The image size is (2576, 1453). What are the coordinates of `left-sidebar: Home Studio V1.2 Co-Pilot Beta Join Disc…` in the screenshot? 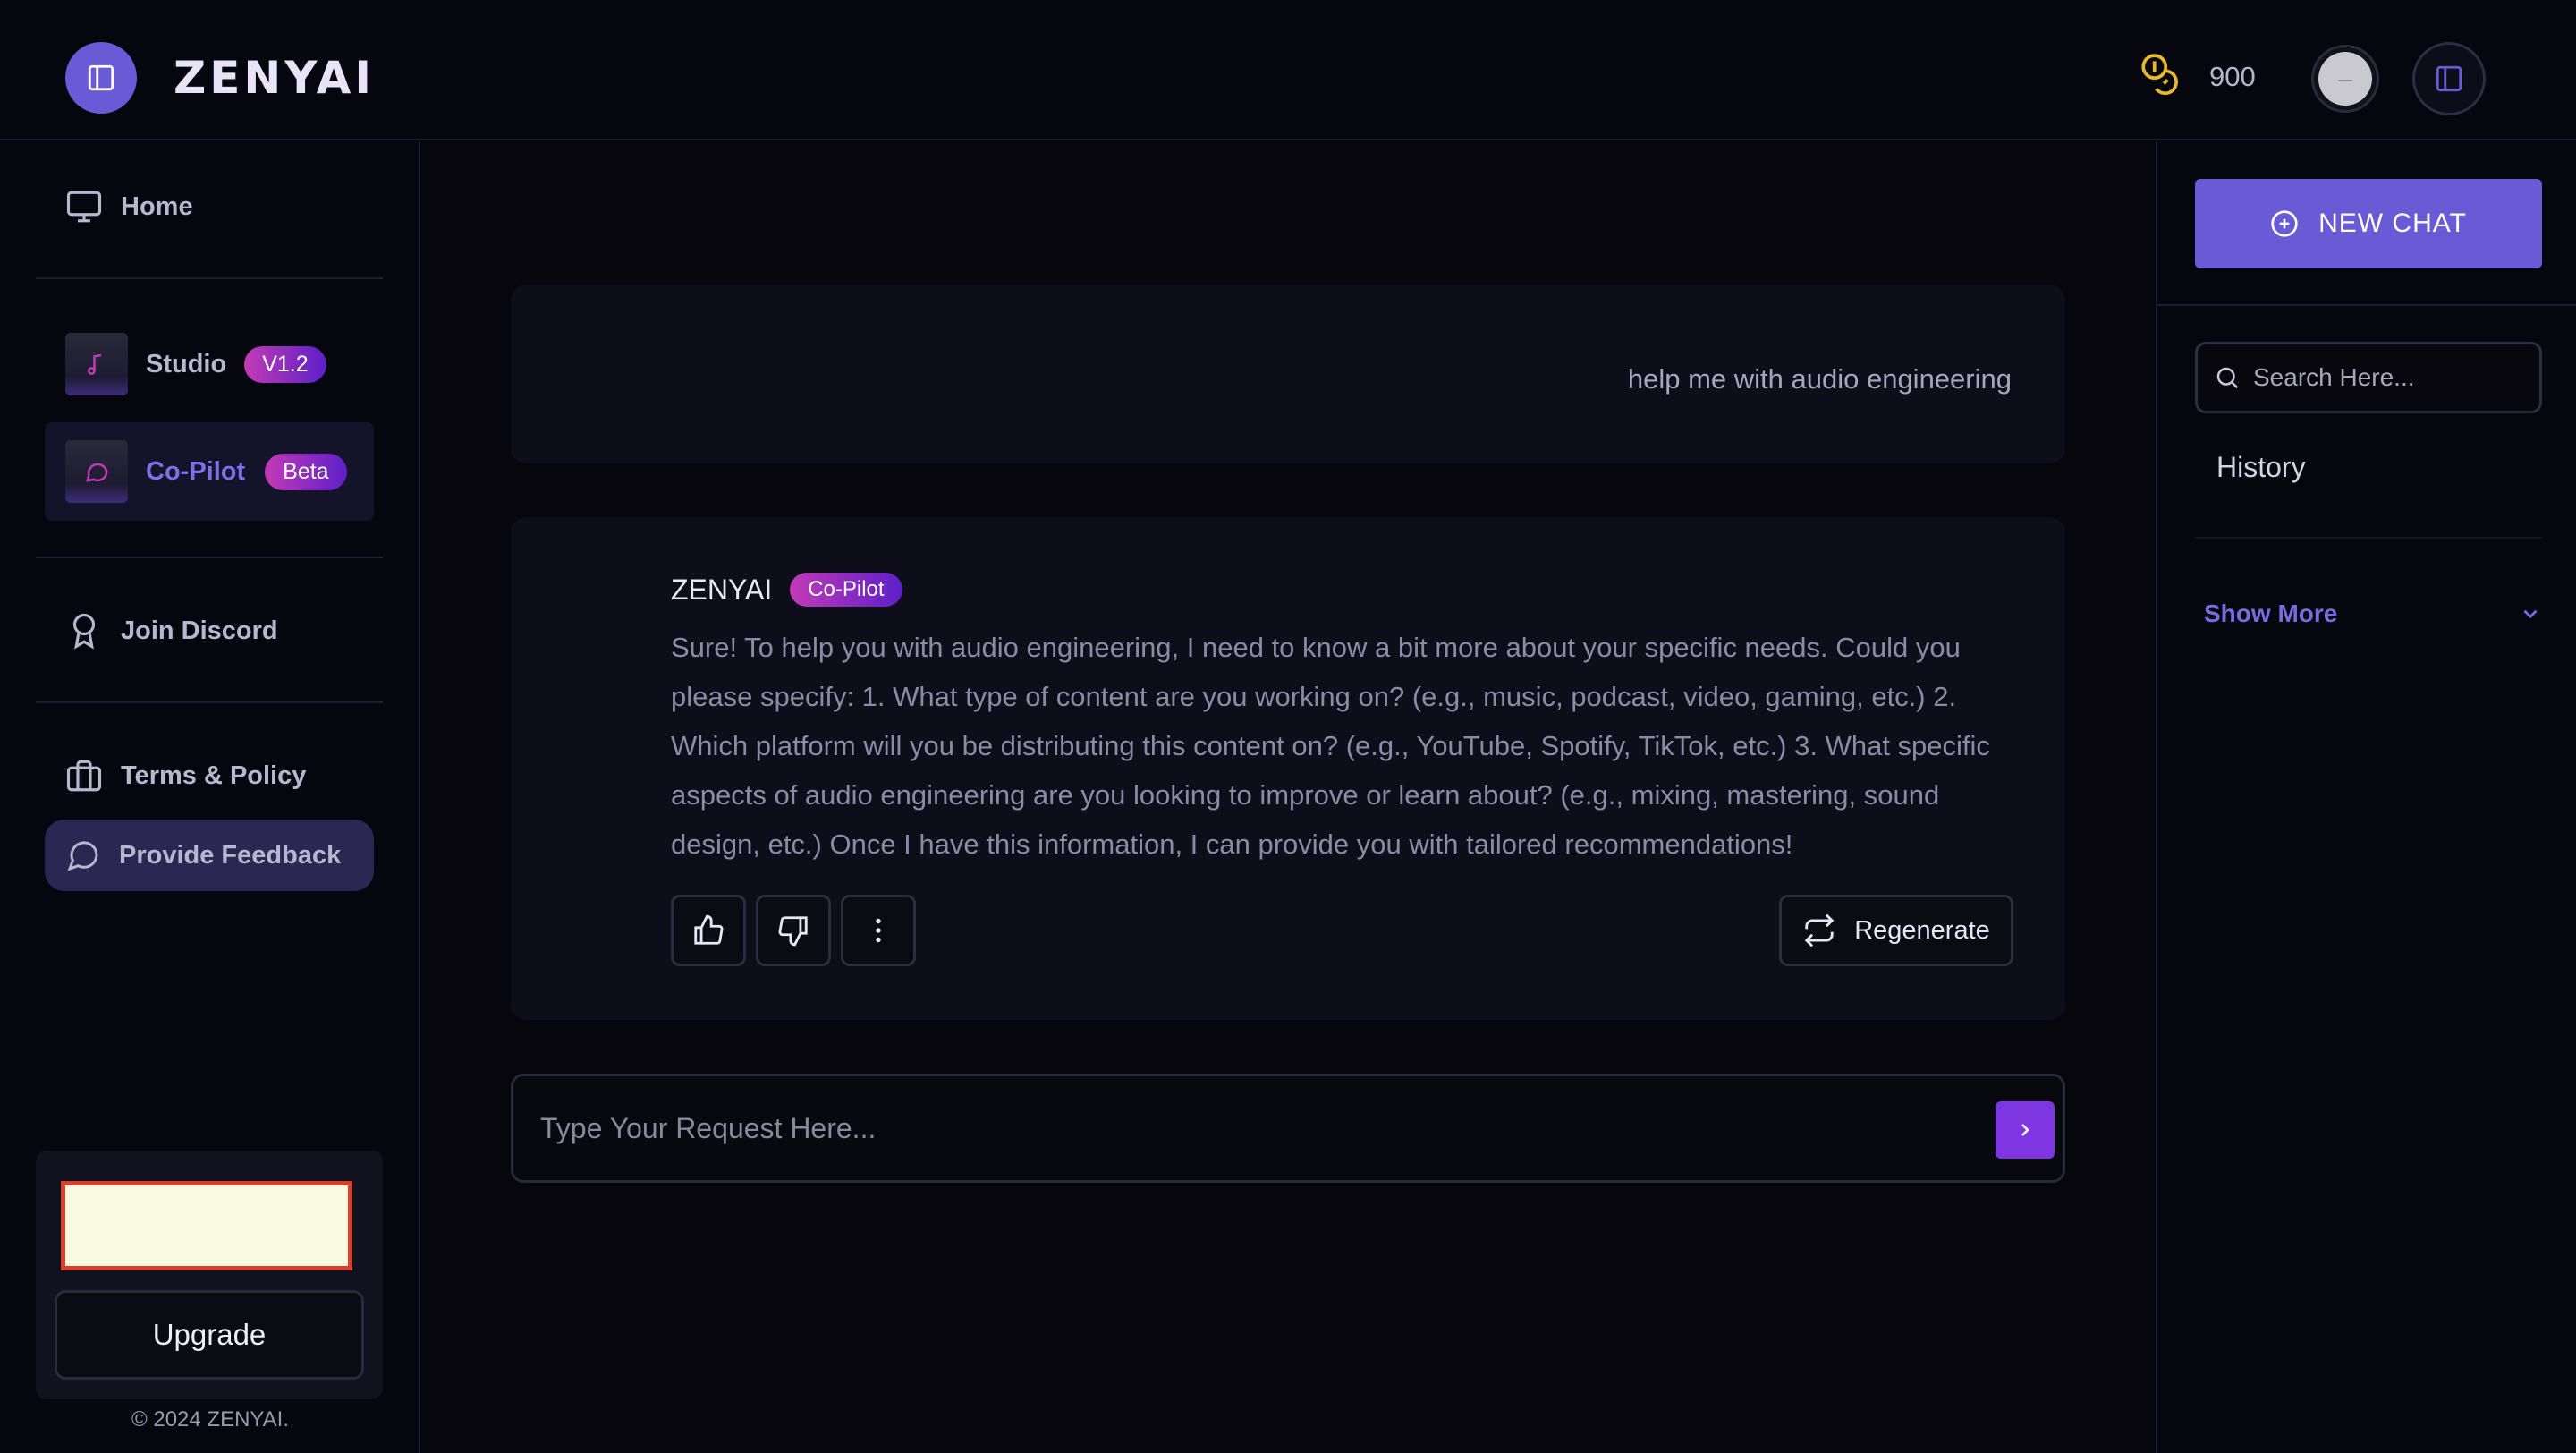 It's located at (210, 797).